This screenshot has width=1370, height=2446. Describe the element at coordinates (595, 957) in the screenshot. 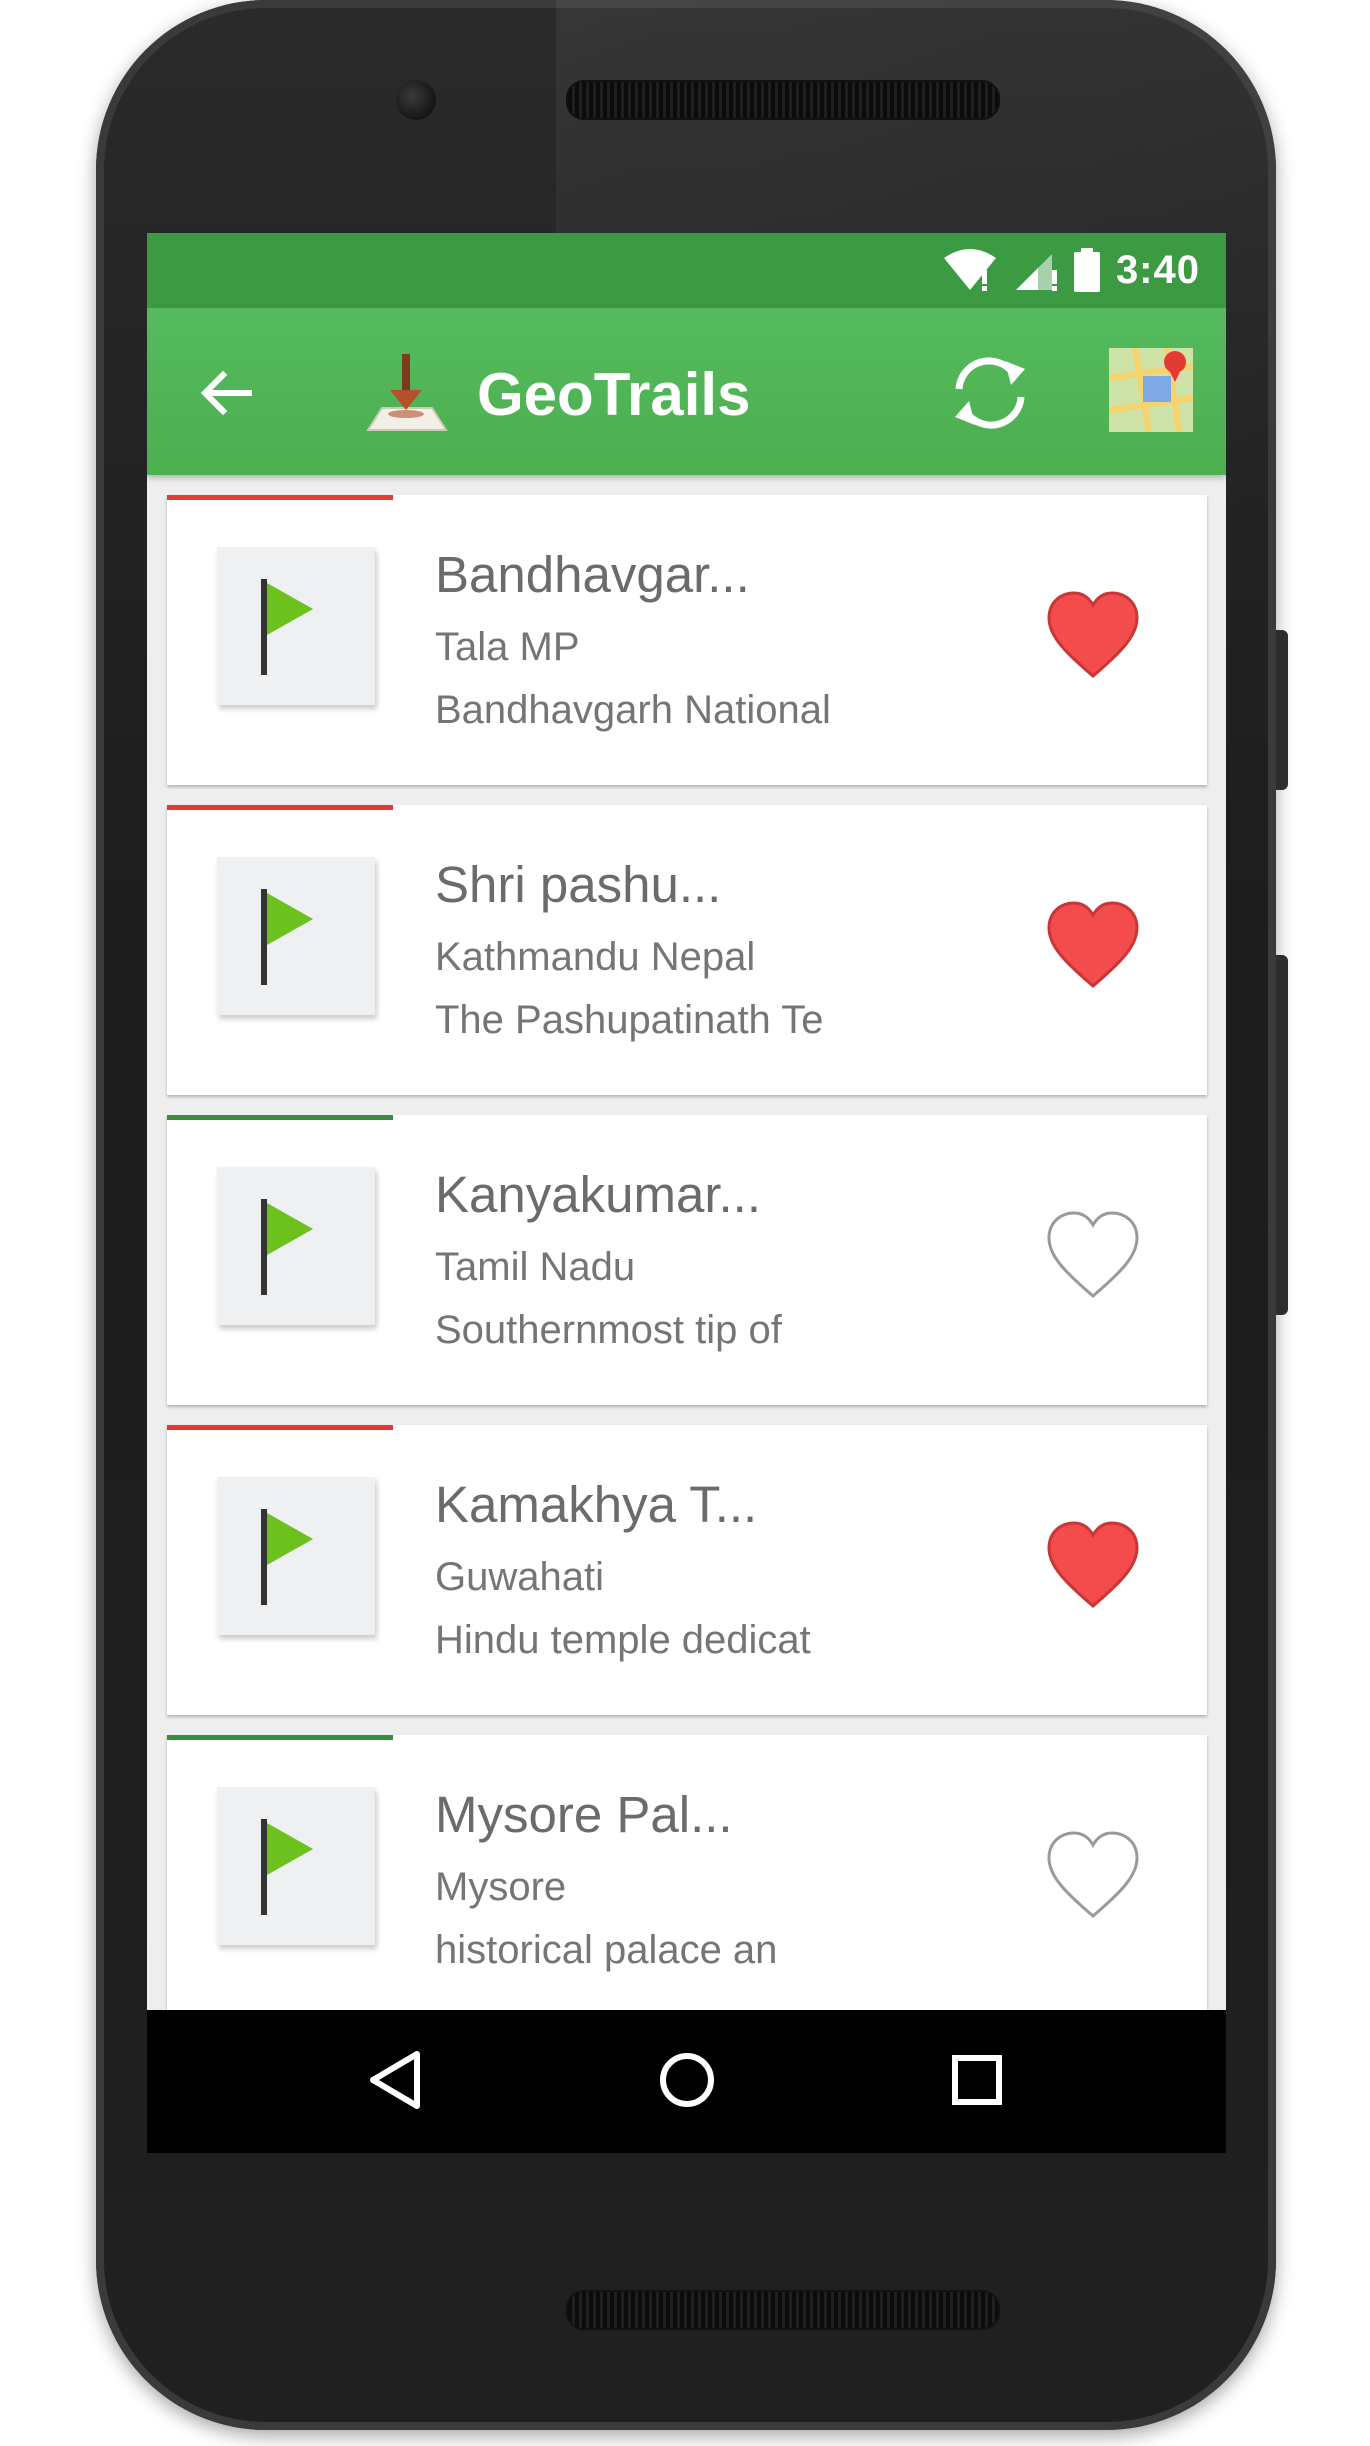

I see `trail-place: Kathmandu Nepal` at that location.